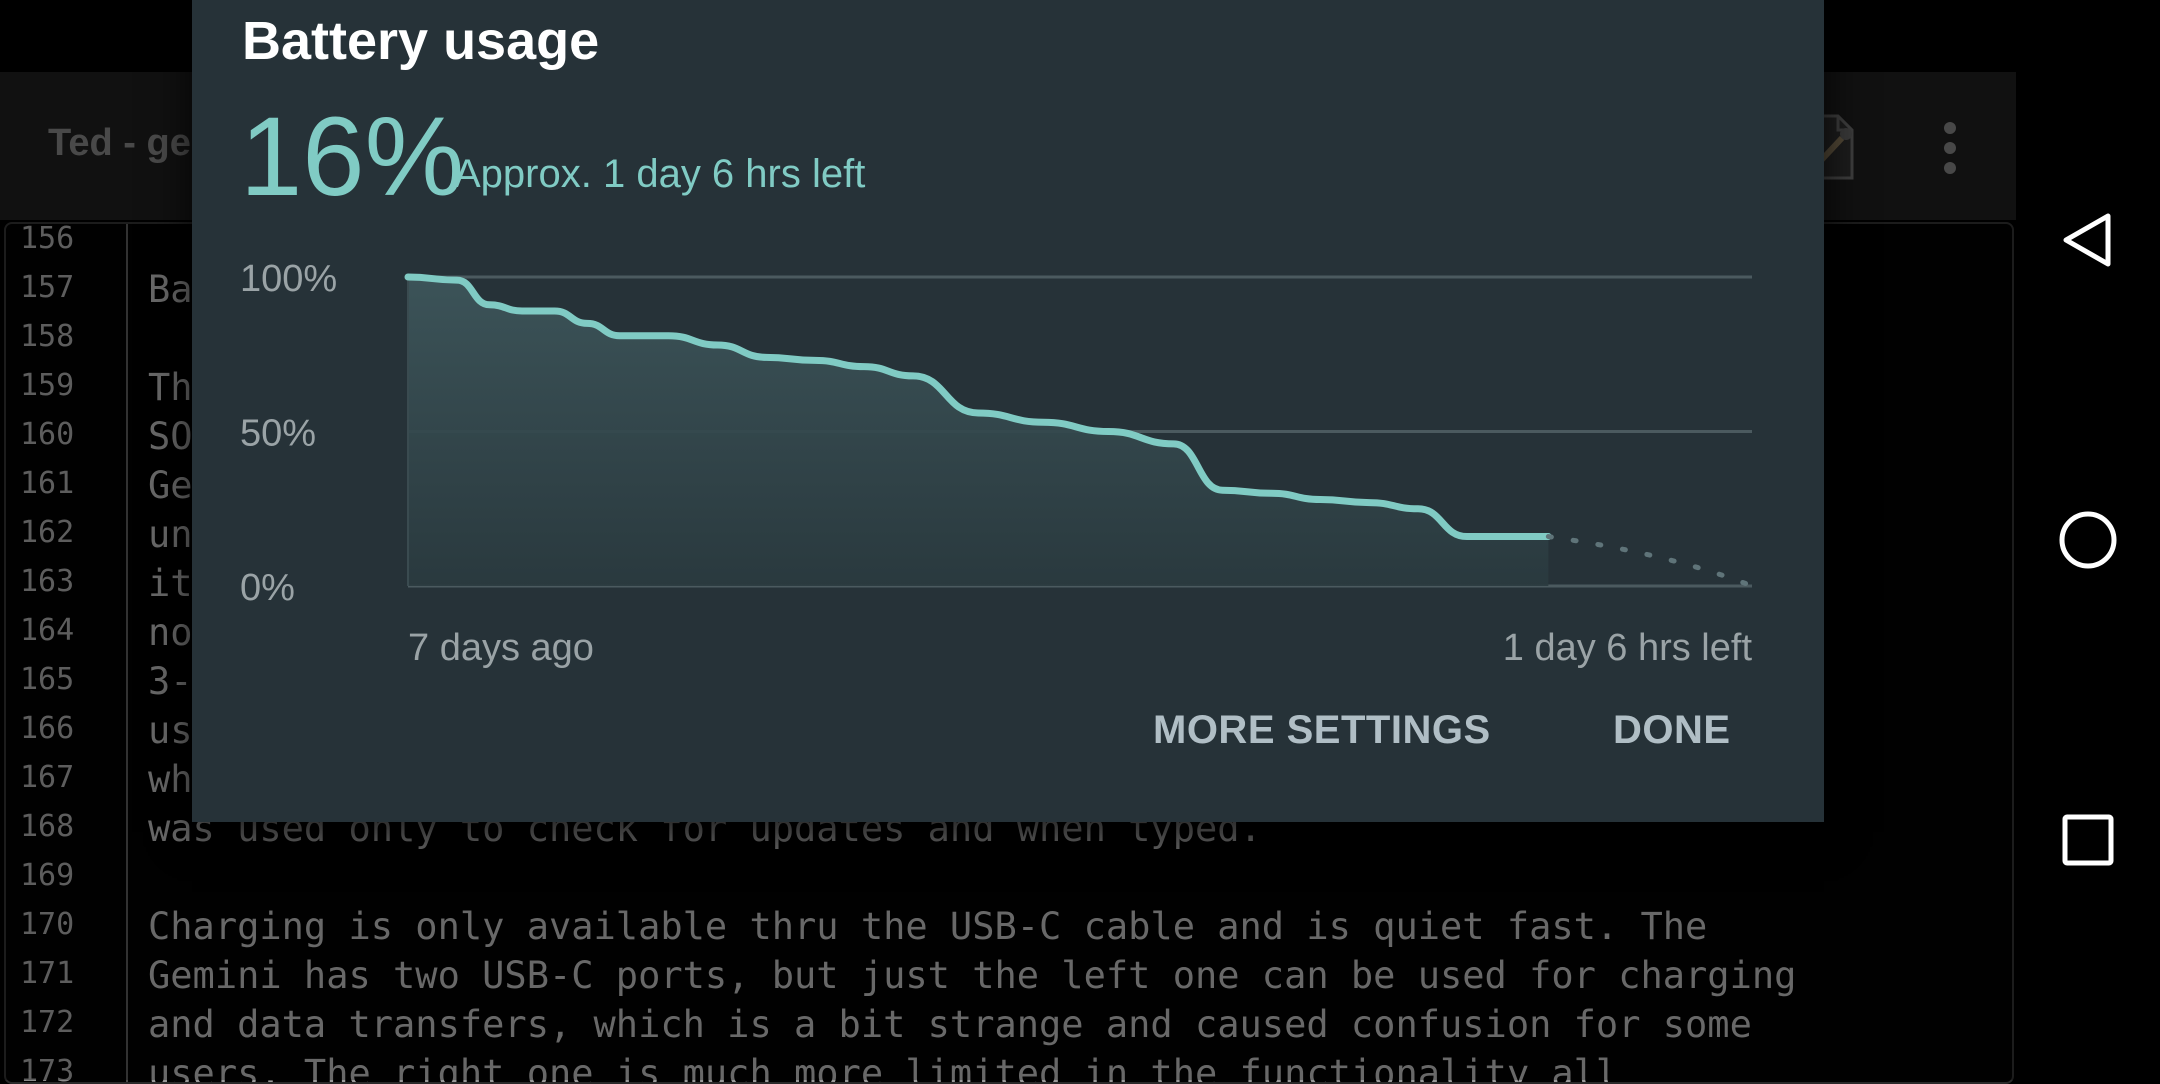 This screenshot has width=2160, height=1084. I want to click on y-tick-label: 50%, so click(278, 434).